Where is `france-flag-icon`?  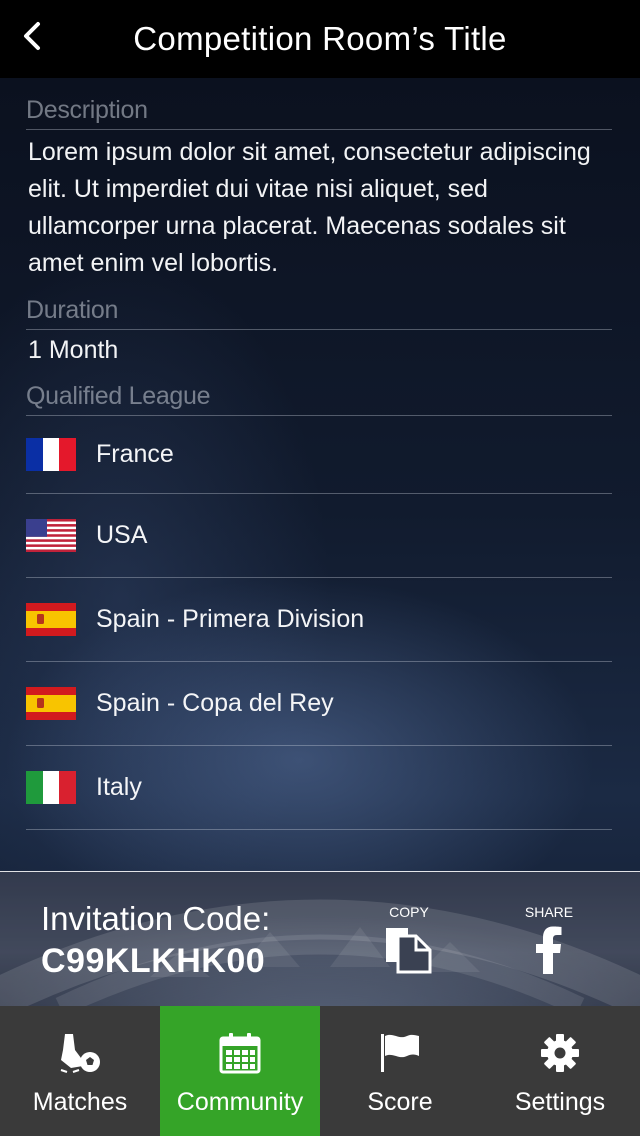
france-flag-icon is located at coordinates (51, 454).